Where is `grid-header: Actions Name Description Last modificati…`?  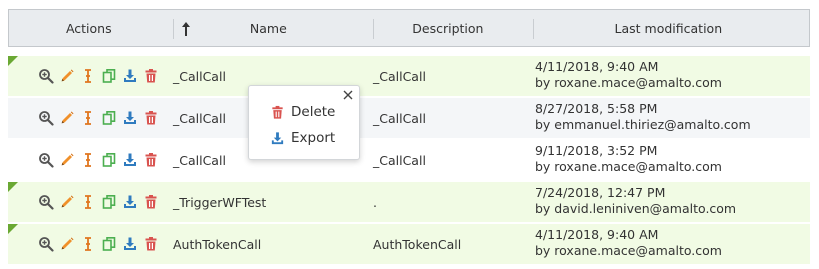 grid-header: Actions Name Description Last modificati… is located at coordinates (409, 28).